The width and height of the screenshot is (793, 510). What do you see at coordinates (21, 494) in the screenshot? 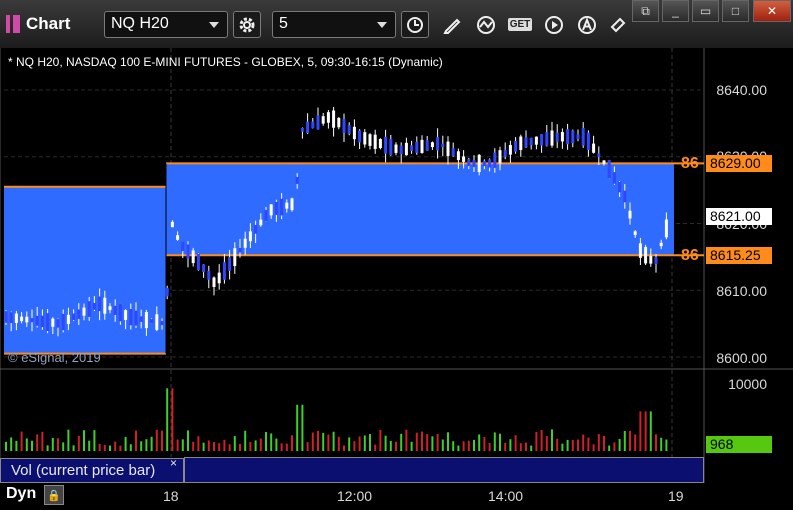
I see `dynamic-button: Dyn` at bounding box center [21, 494].